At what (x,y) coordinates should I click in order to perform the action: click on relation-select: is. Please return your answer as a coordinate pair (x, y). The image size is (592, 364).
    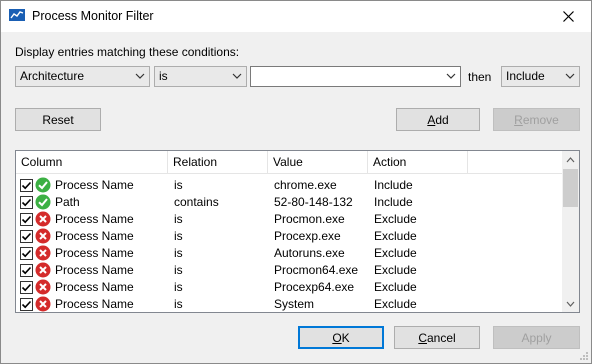
    Looking at the image, I should click on (200, 76).